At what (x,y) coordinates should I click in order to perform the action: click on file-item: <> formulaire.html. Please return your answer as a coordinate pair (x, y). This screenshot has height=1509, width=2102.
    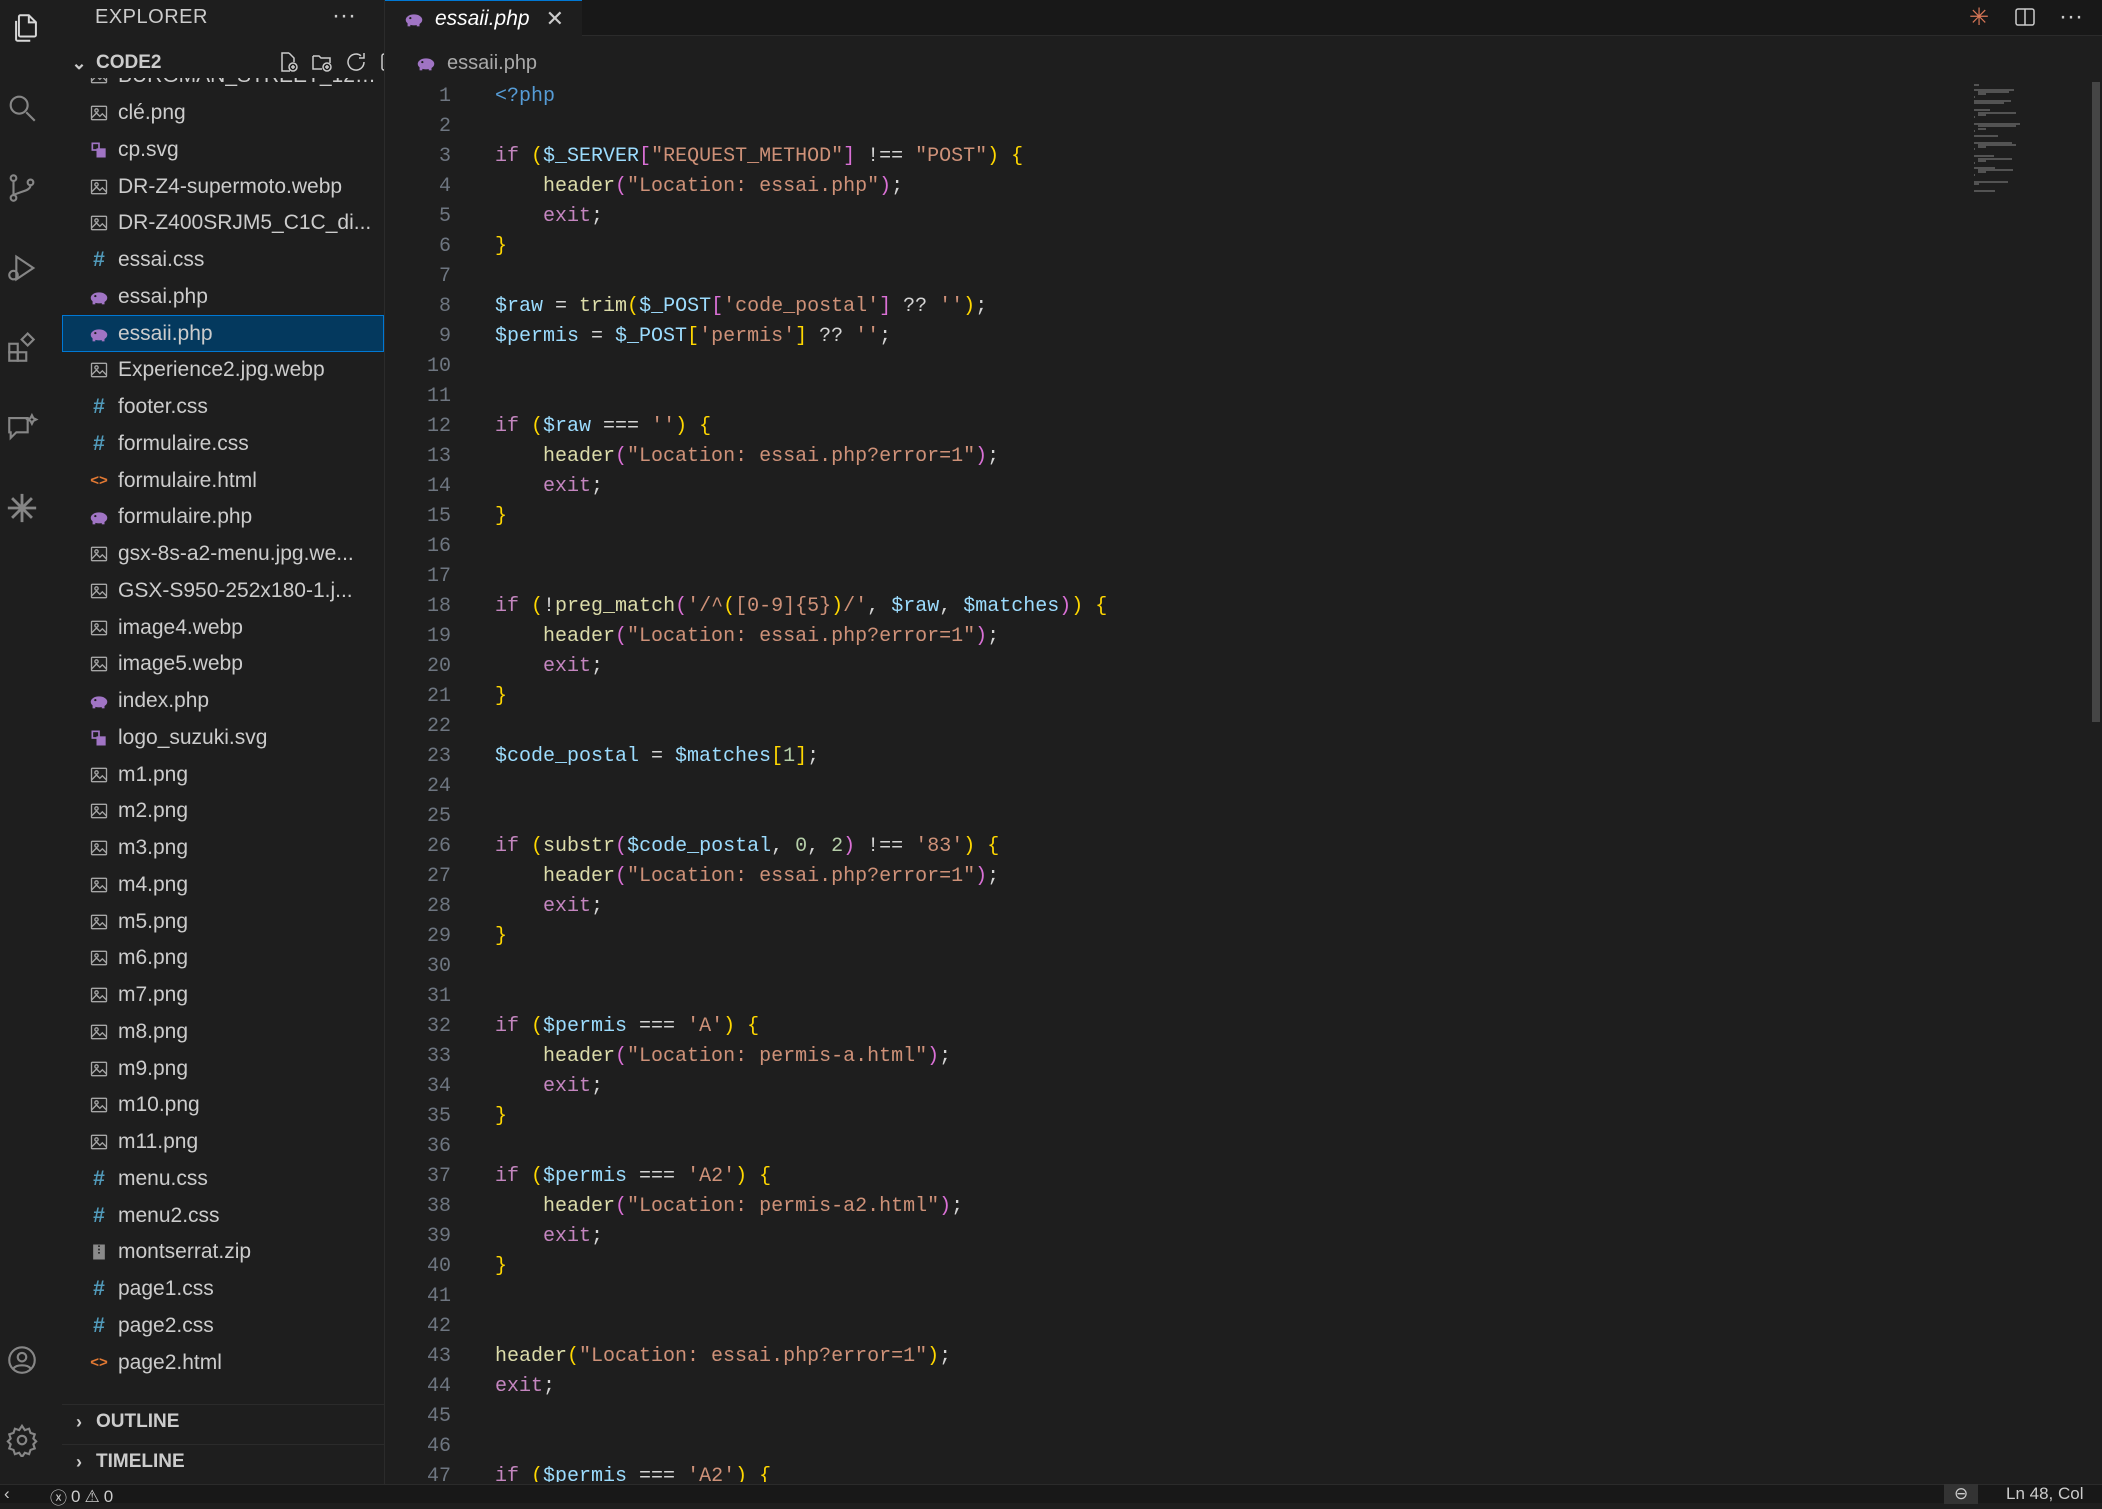
    Looking at the image, I should click on (223, 480).